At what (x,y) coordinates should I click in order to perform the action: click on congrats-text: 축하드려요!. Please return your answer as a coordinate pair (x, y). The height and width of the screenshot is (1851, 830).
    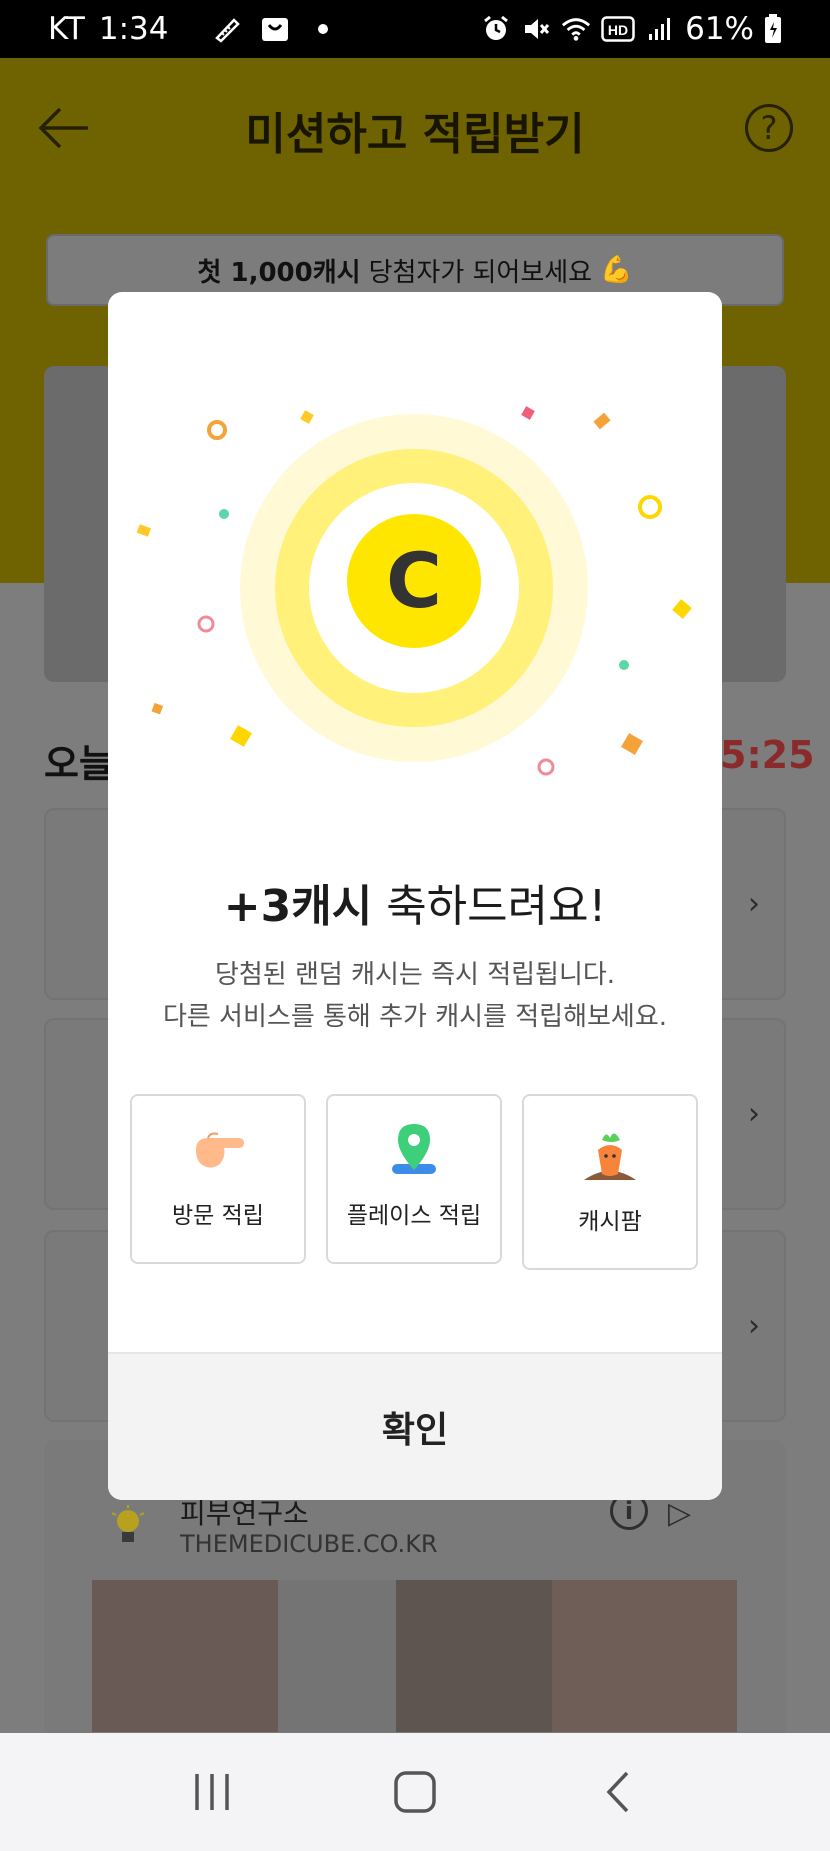
    Looking at the image, I should click on (496, 906).